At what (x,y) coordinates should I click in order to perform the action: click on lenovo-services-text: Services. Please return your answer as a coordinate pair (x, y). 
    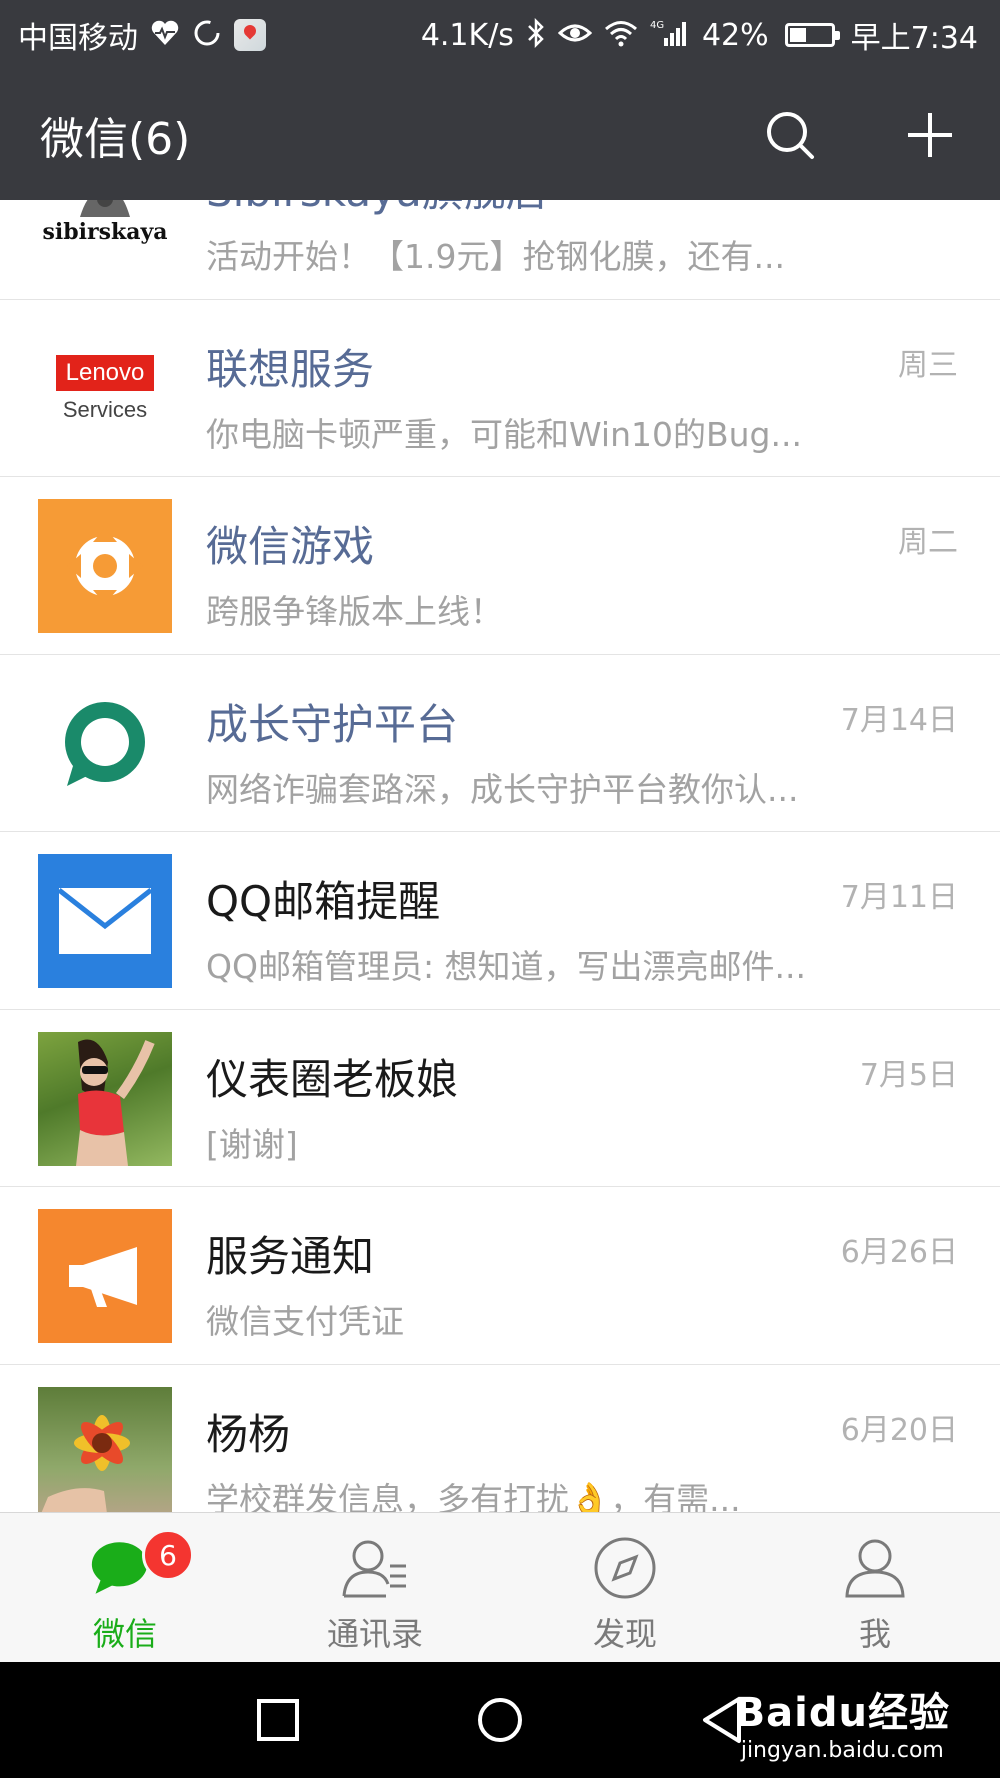
    Looking at the image, I should click on (105, 409).